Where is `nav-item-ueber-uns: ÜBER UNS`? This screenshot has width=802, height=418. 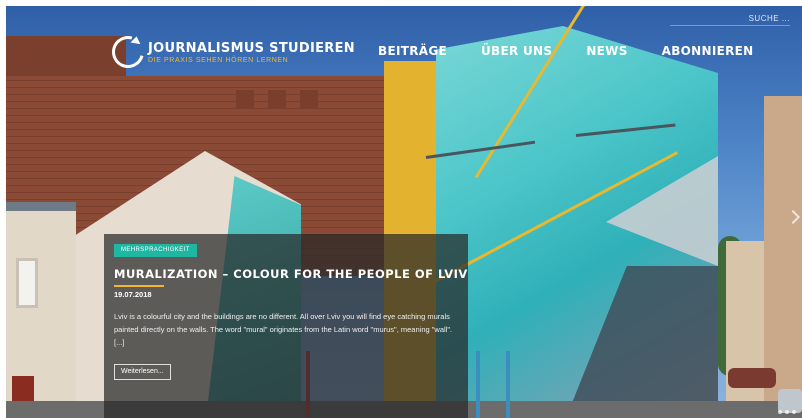 nav-item-ueber-uns: ÜBER UNS is located at coordinates (516, 51).